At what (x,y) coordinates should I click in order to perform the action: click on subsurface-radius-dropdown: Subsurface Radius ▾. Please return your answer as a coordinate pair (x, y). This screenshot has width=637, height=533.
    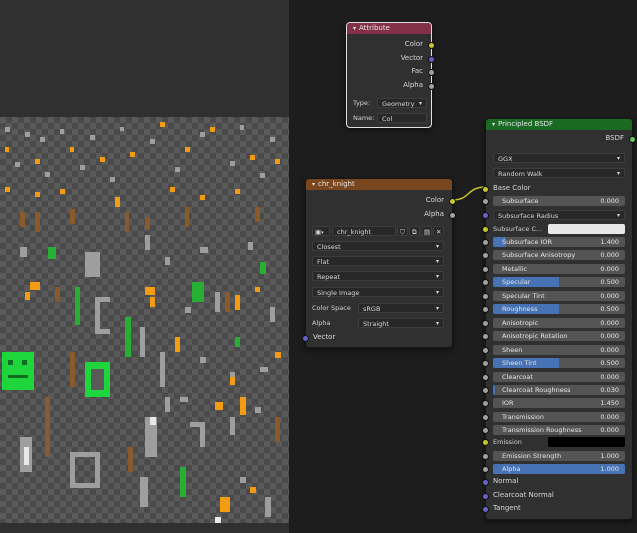
    Looking at the image, I should click on (559, 215).